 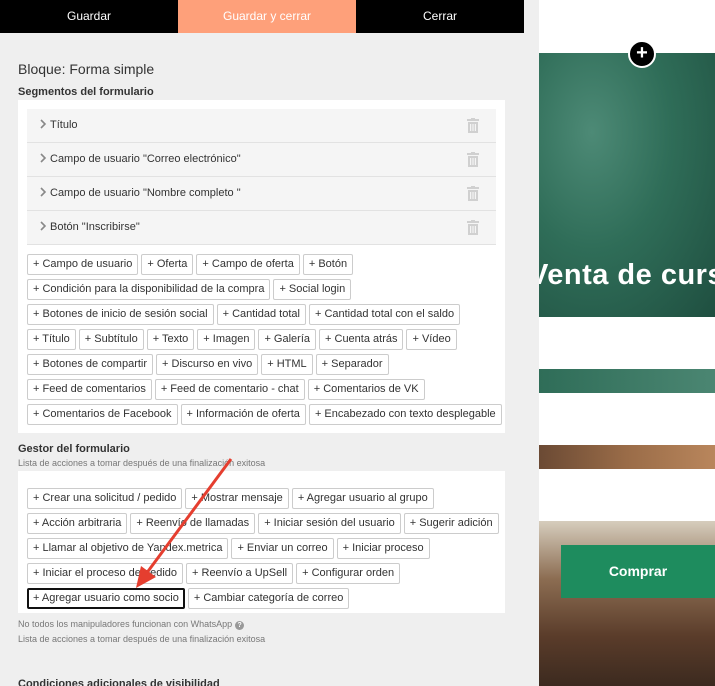 I want to click on add-subtitle-chip: + Subtítulo, so click(x=111, y=339).